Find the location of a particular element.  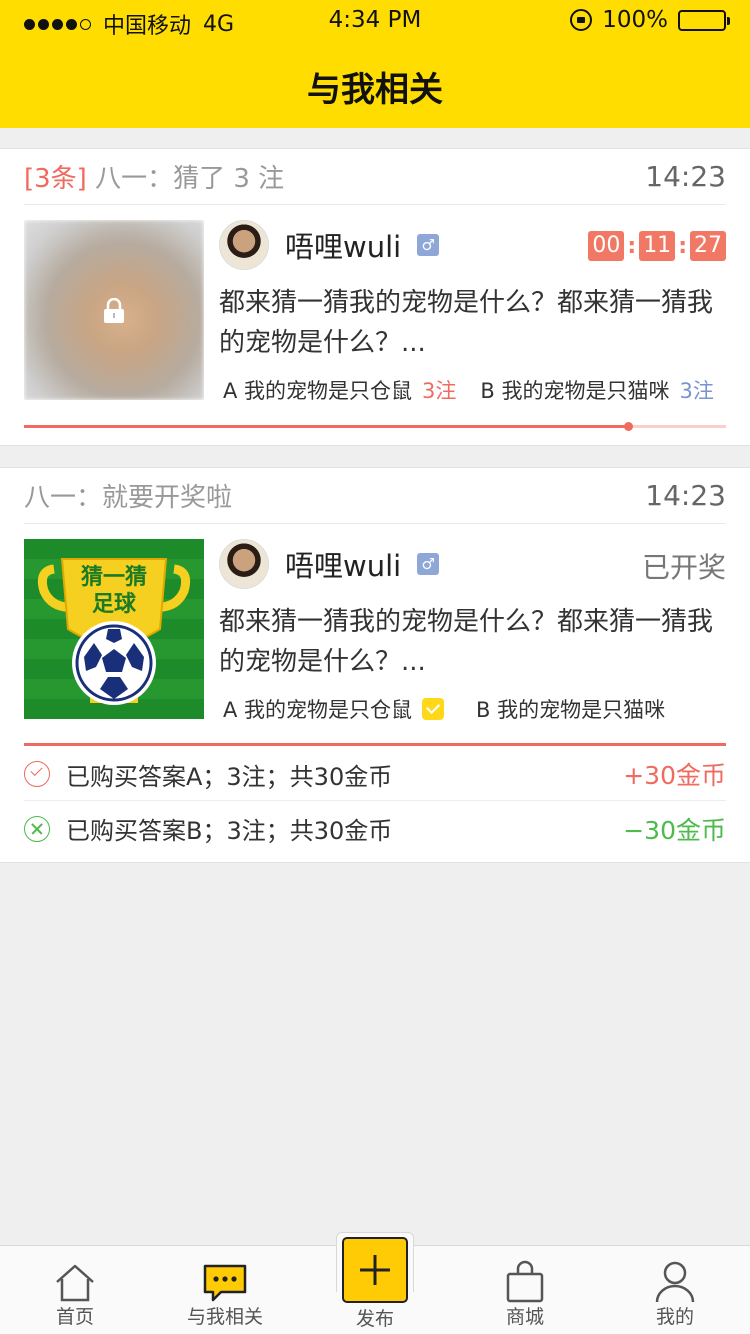

header-bar: 中国移动 4G 4:34 PM 100% 与我相关 is located at coordinates (375, 64).